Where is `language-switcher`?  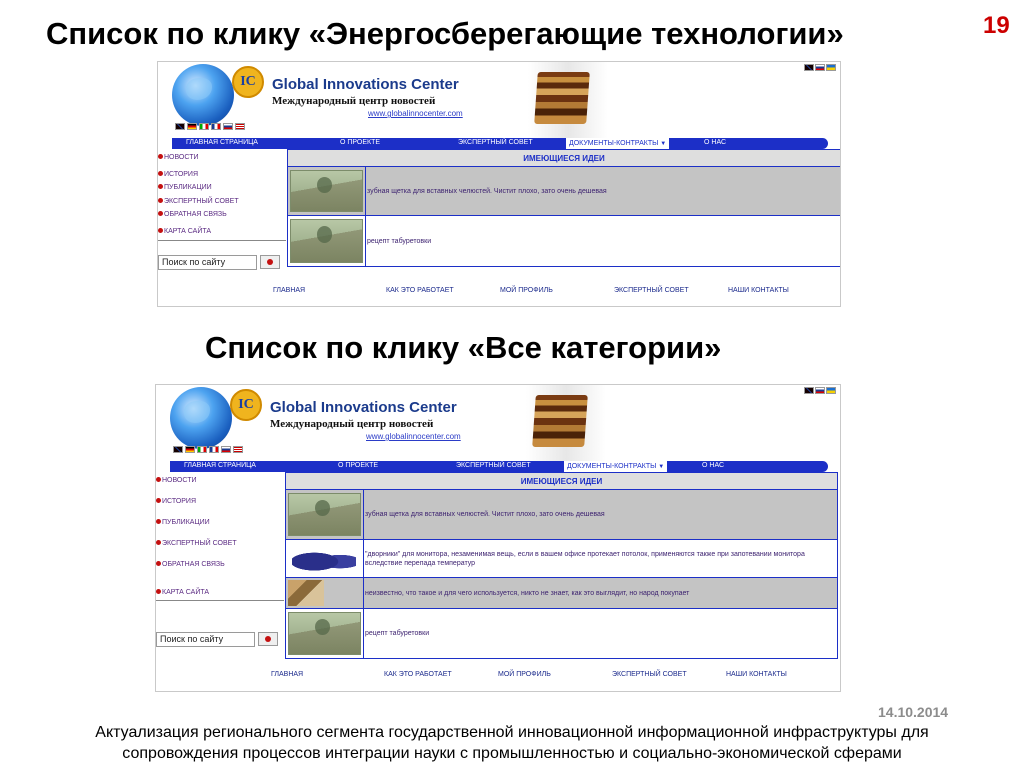 language-switcher is located at coordinates (820, 67).